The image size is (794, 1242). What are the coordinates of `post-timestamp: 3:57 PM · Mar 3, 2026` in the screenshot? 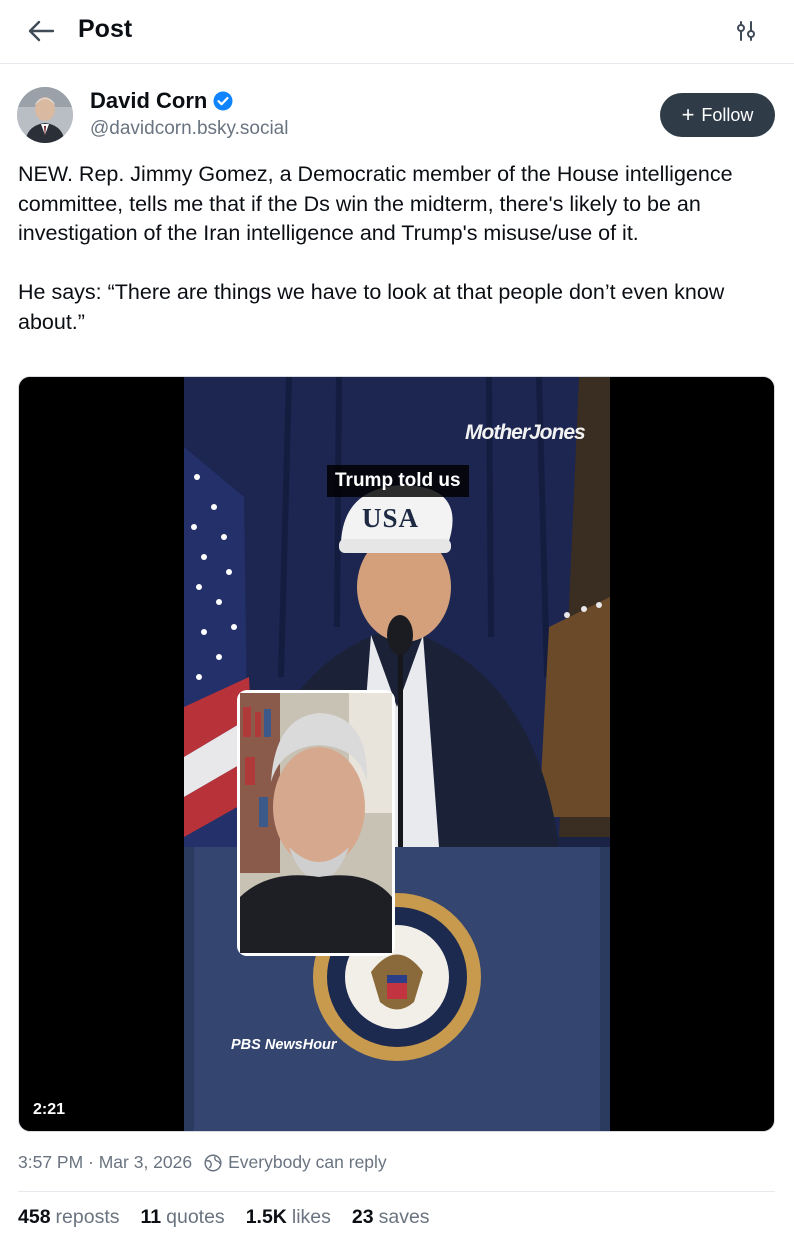 It's located at (105, 1162).